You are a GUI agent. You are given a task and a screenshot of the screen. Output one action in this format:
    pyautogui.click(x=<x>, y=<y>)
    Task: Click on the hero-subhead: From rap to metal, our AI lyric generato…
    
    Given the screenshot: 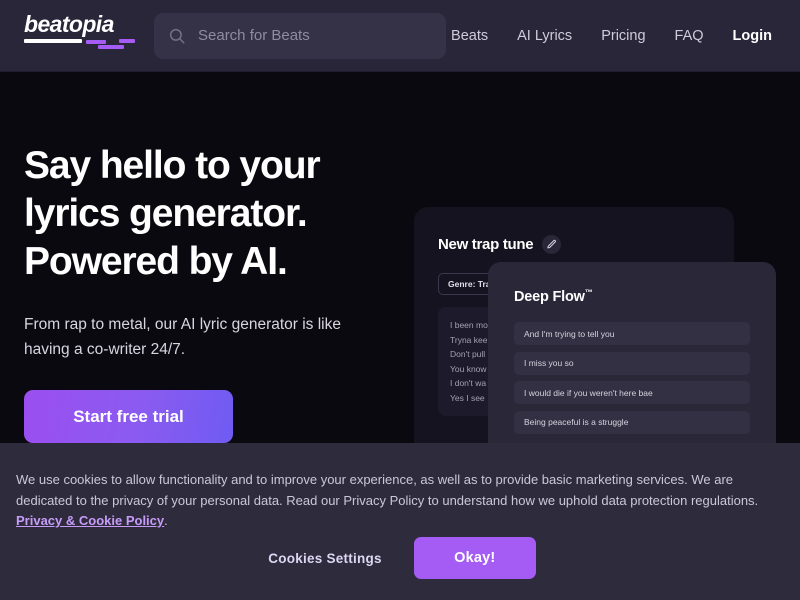 What is the action you would take?
    pyautogui.click(x=183, y=337)
    